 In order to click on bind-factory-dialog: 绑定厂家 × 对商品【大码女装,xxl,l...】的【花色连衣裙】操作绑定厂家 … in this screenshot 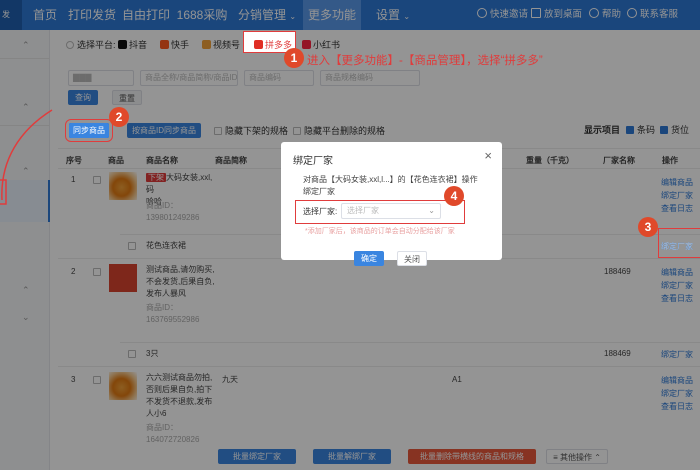, I will do `click(391, 204)`.